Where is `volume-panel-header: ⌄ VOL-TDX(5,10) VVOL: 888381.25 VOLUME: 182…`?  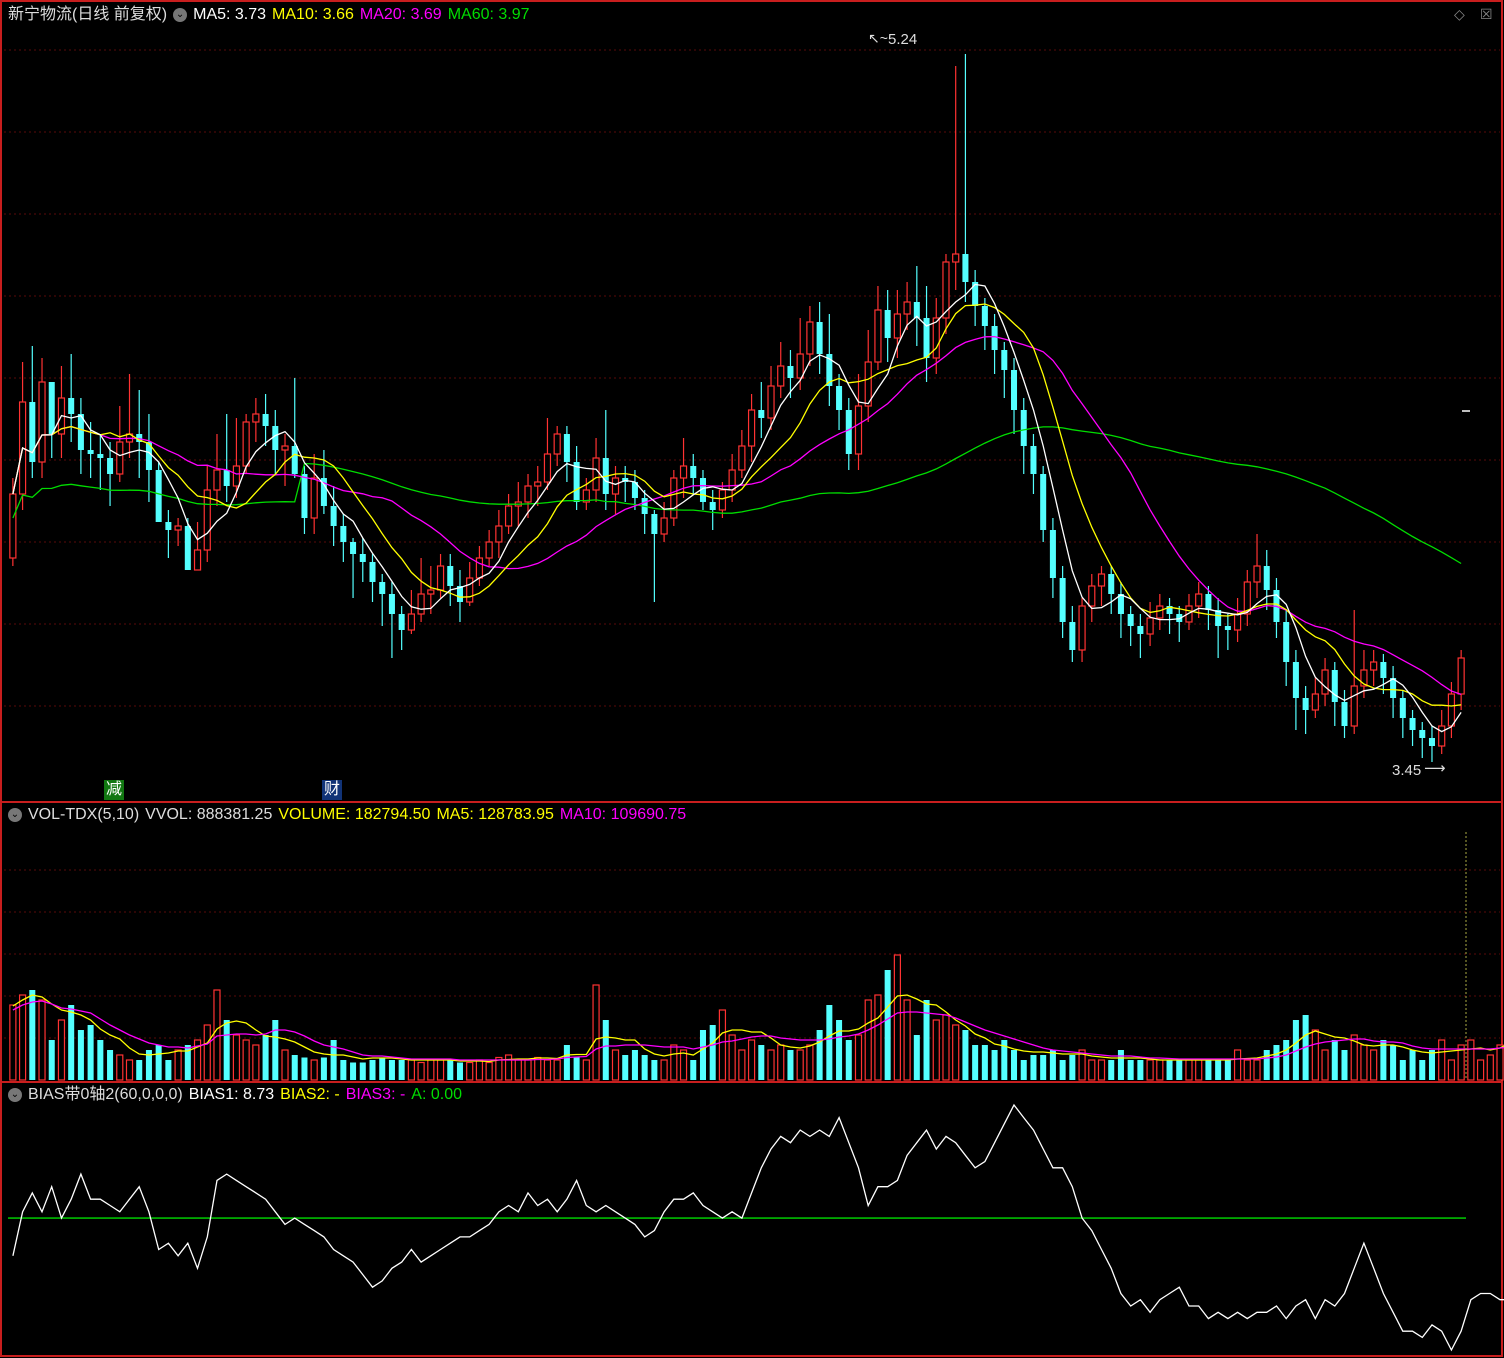 volume-panel-header: ⌄ VOL-TDX(5,10) VVOL: 888381.25 VOLUME: 182… is located at coordinates (350, 815).